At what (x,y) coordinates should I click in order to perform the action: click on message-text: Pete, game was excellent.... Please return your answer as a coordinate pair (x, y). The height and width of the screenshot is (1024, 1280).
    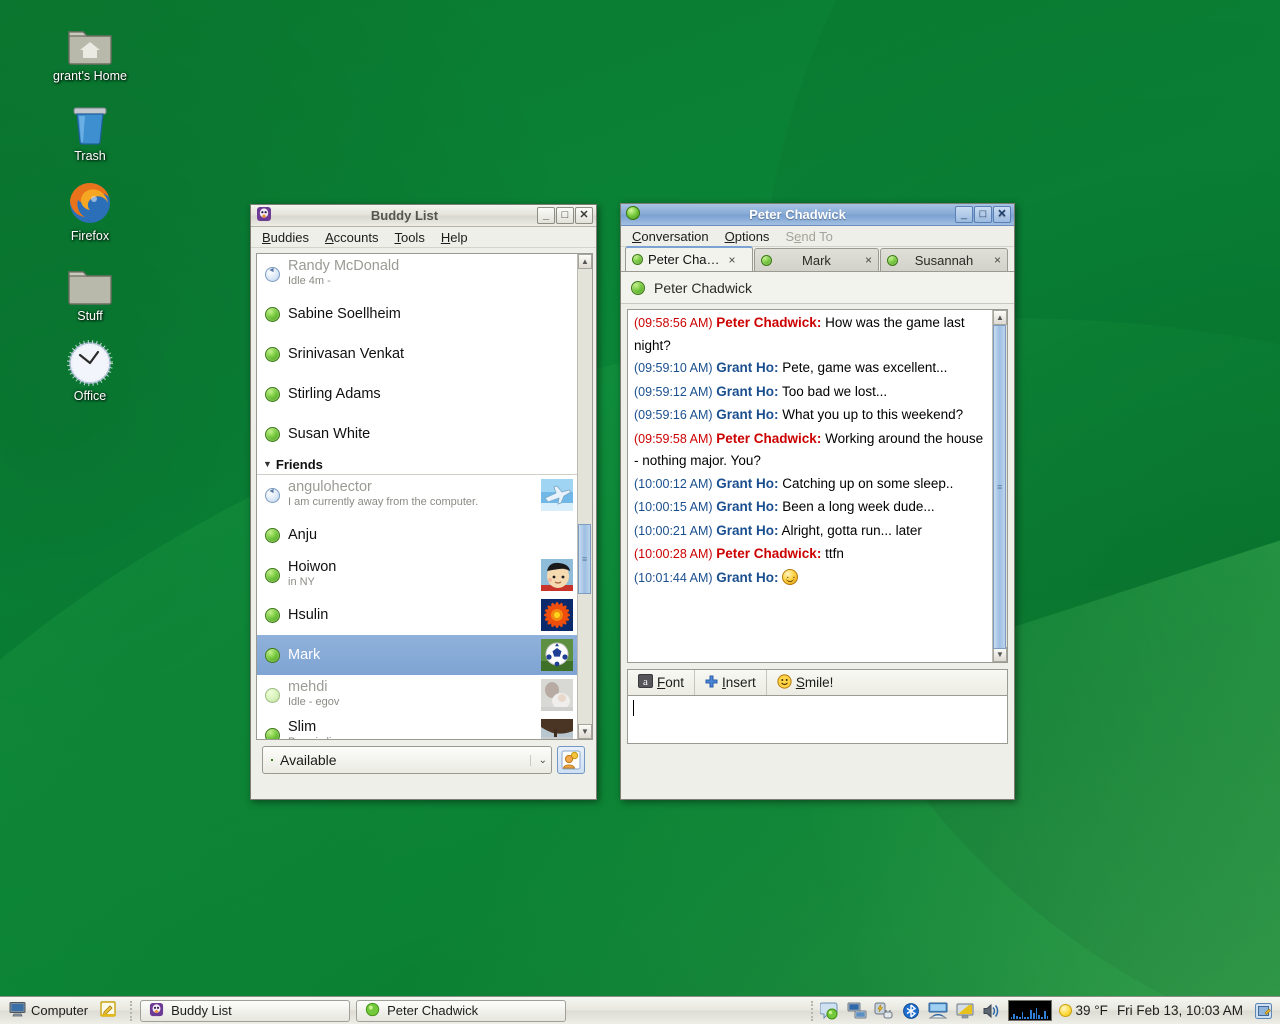
    Looking at the image, I should click on (863, 367).